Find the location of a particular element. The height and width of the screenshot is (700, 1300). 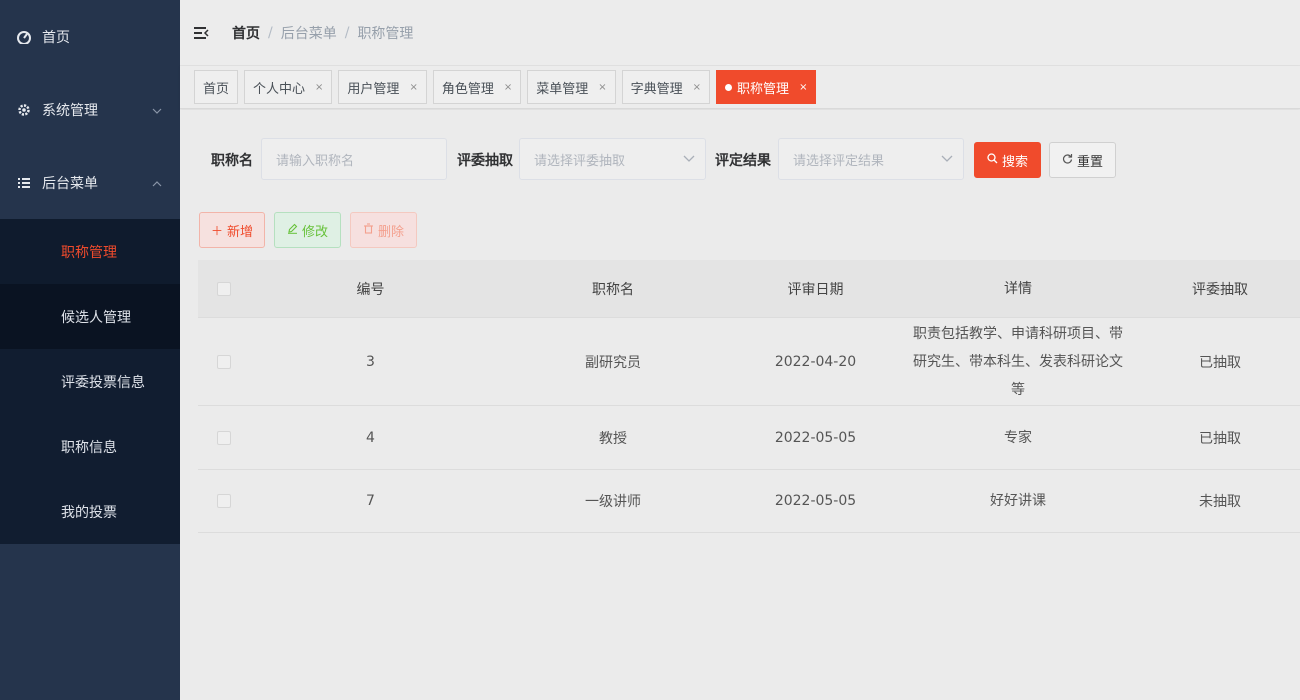

cell-name: 教授 is located at coordinates (613, 438).